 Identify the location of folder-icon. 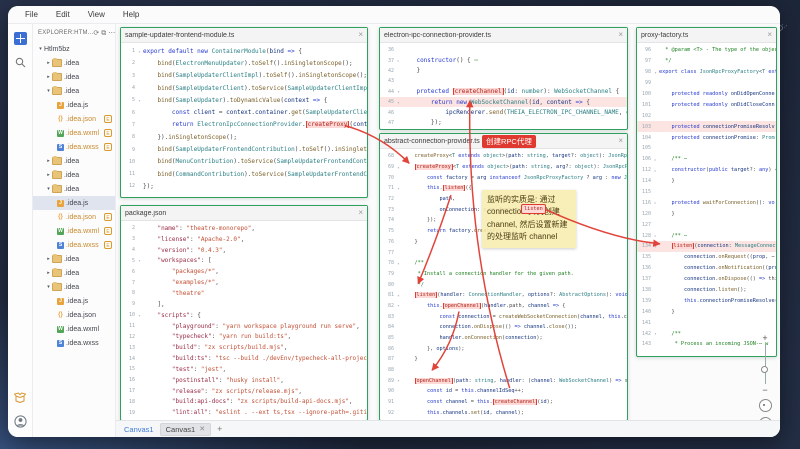
(57, 286).